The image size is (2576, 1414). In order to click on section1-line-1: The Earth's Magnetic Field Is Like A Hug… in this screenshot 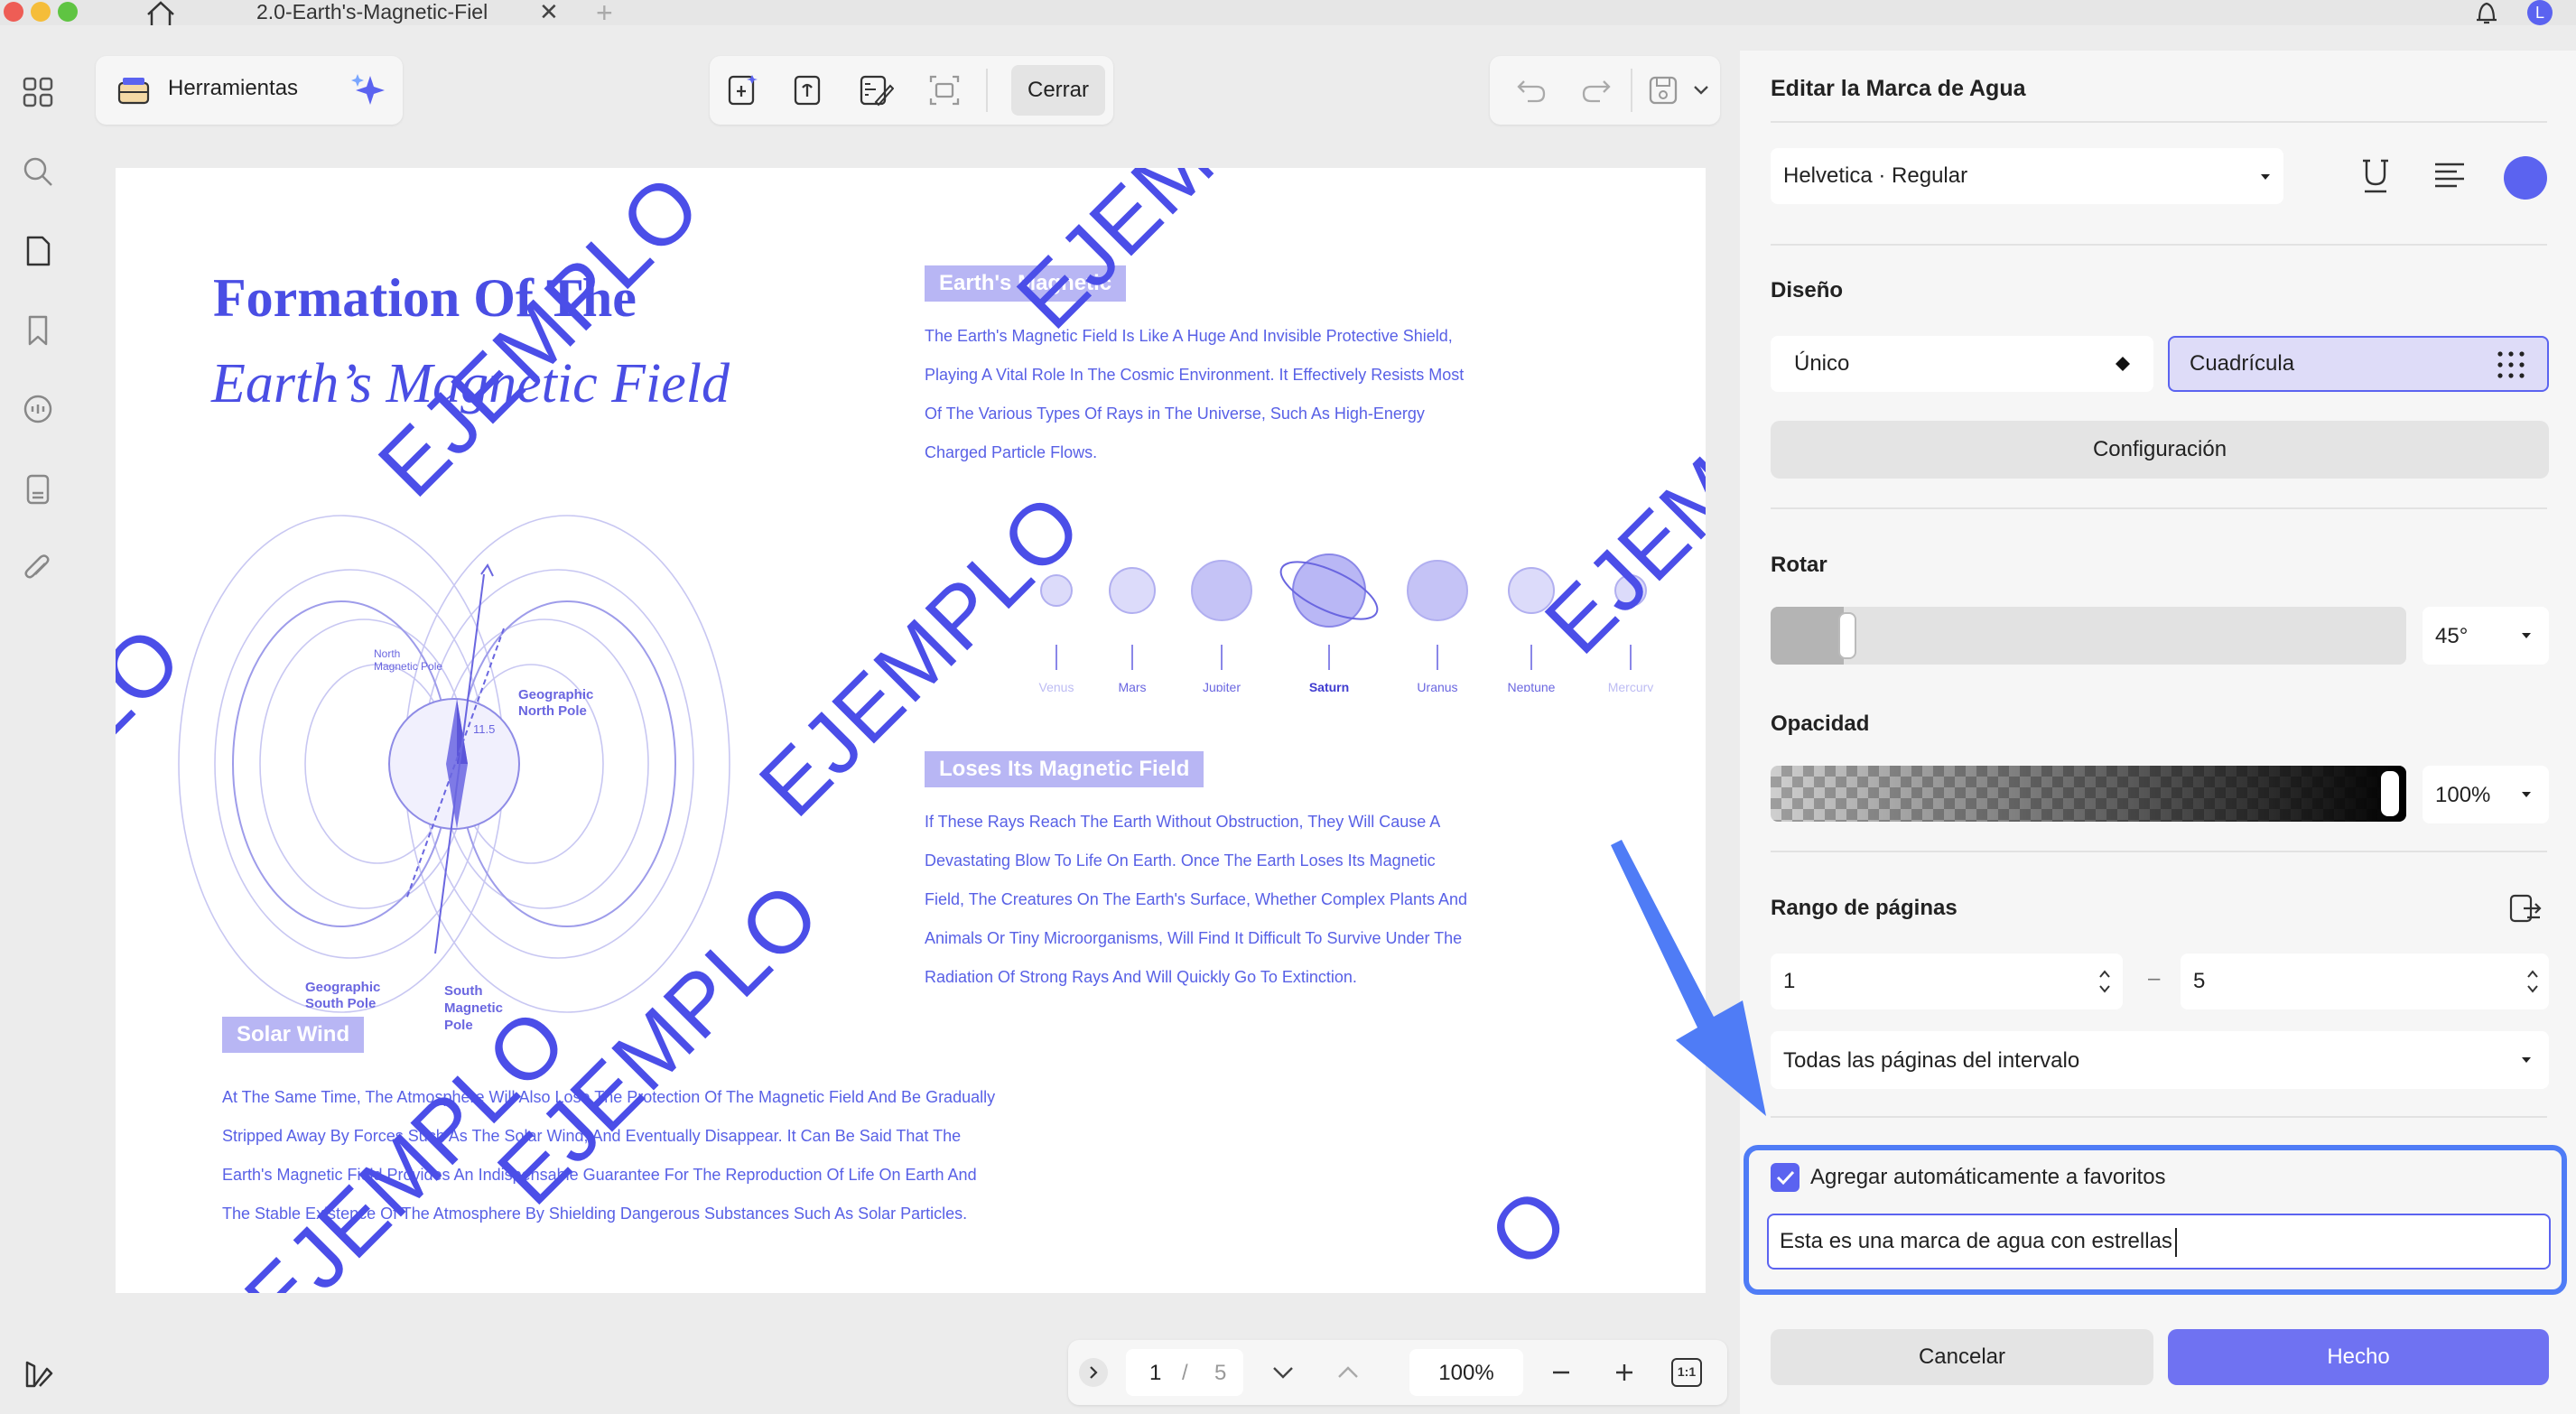, I will do `click(1189, 336)`.